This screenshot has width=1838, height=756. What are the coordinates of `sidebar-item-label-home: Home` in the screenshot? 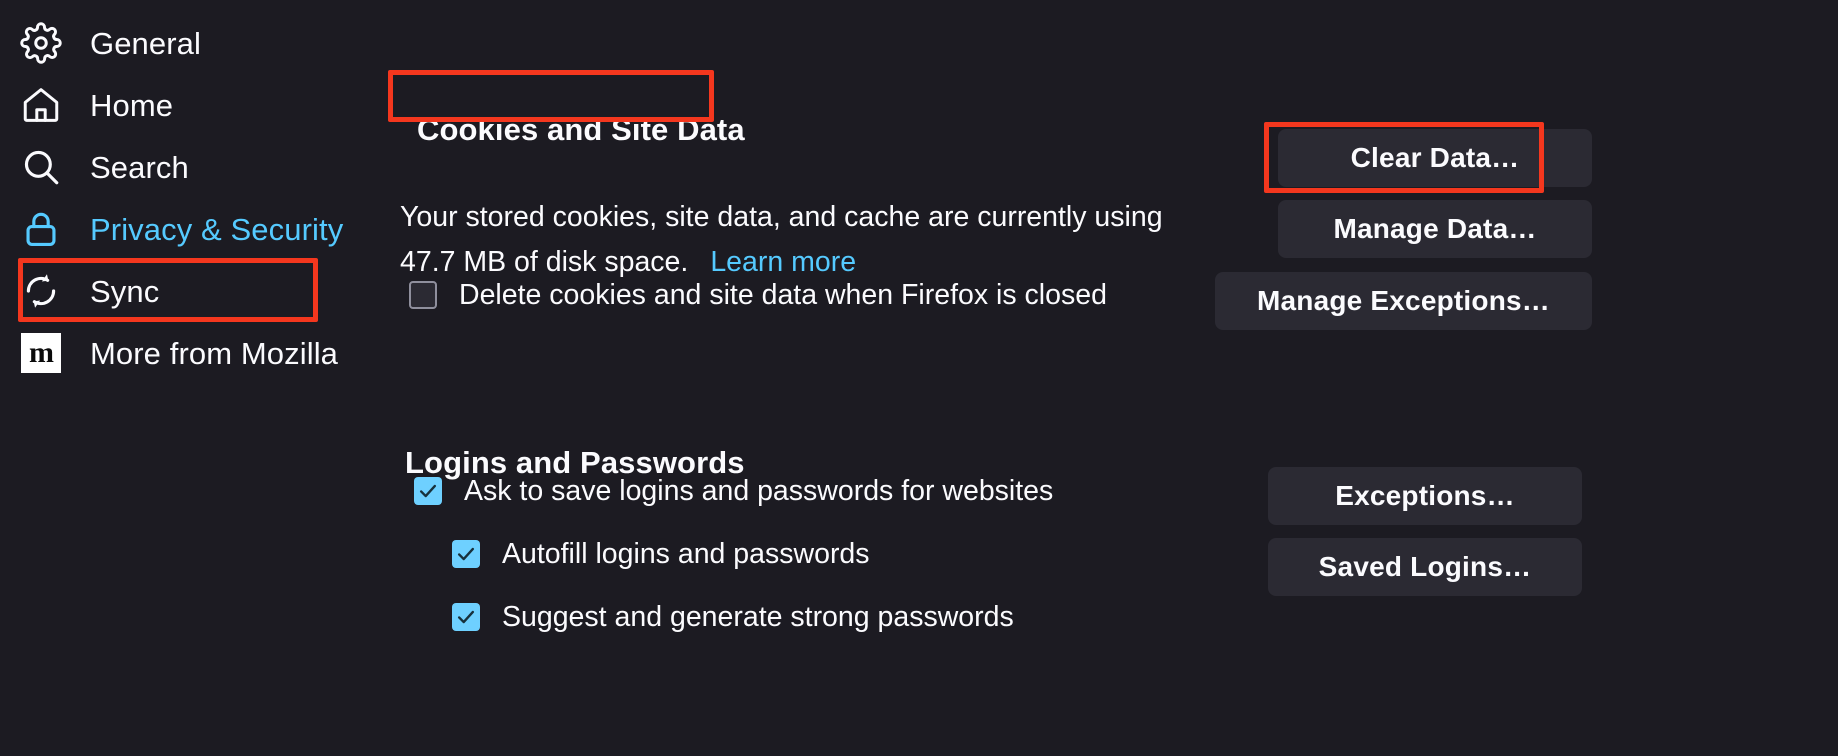 It's located at (132, 105).